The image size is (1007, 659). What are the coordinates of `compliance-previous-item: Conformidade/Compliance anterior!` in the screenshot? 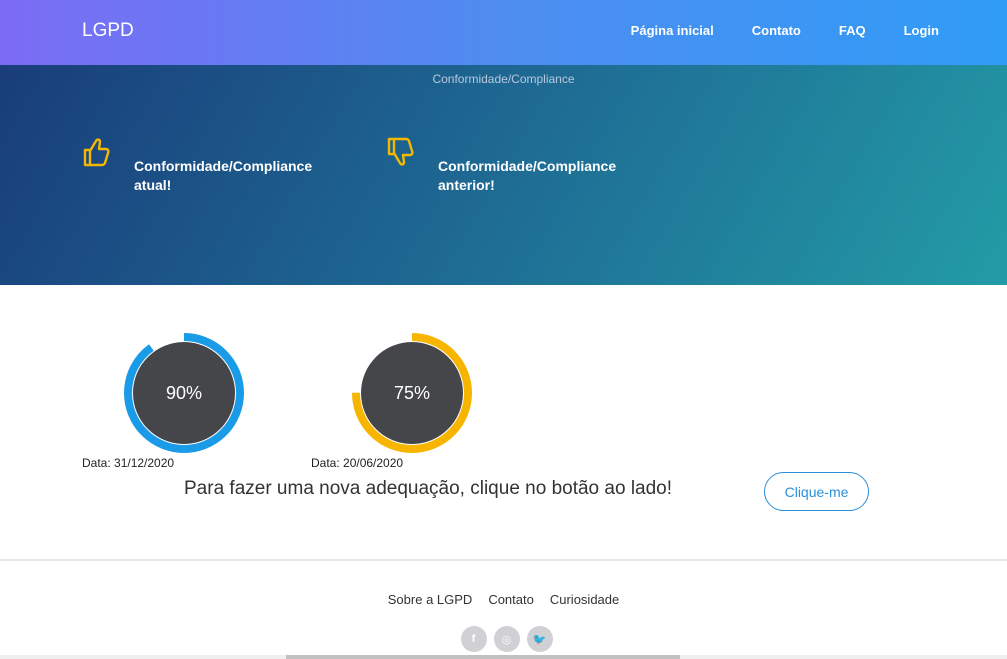 It's located at (506, 170).